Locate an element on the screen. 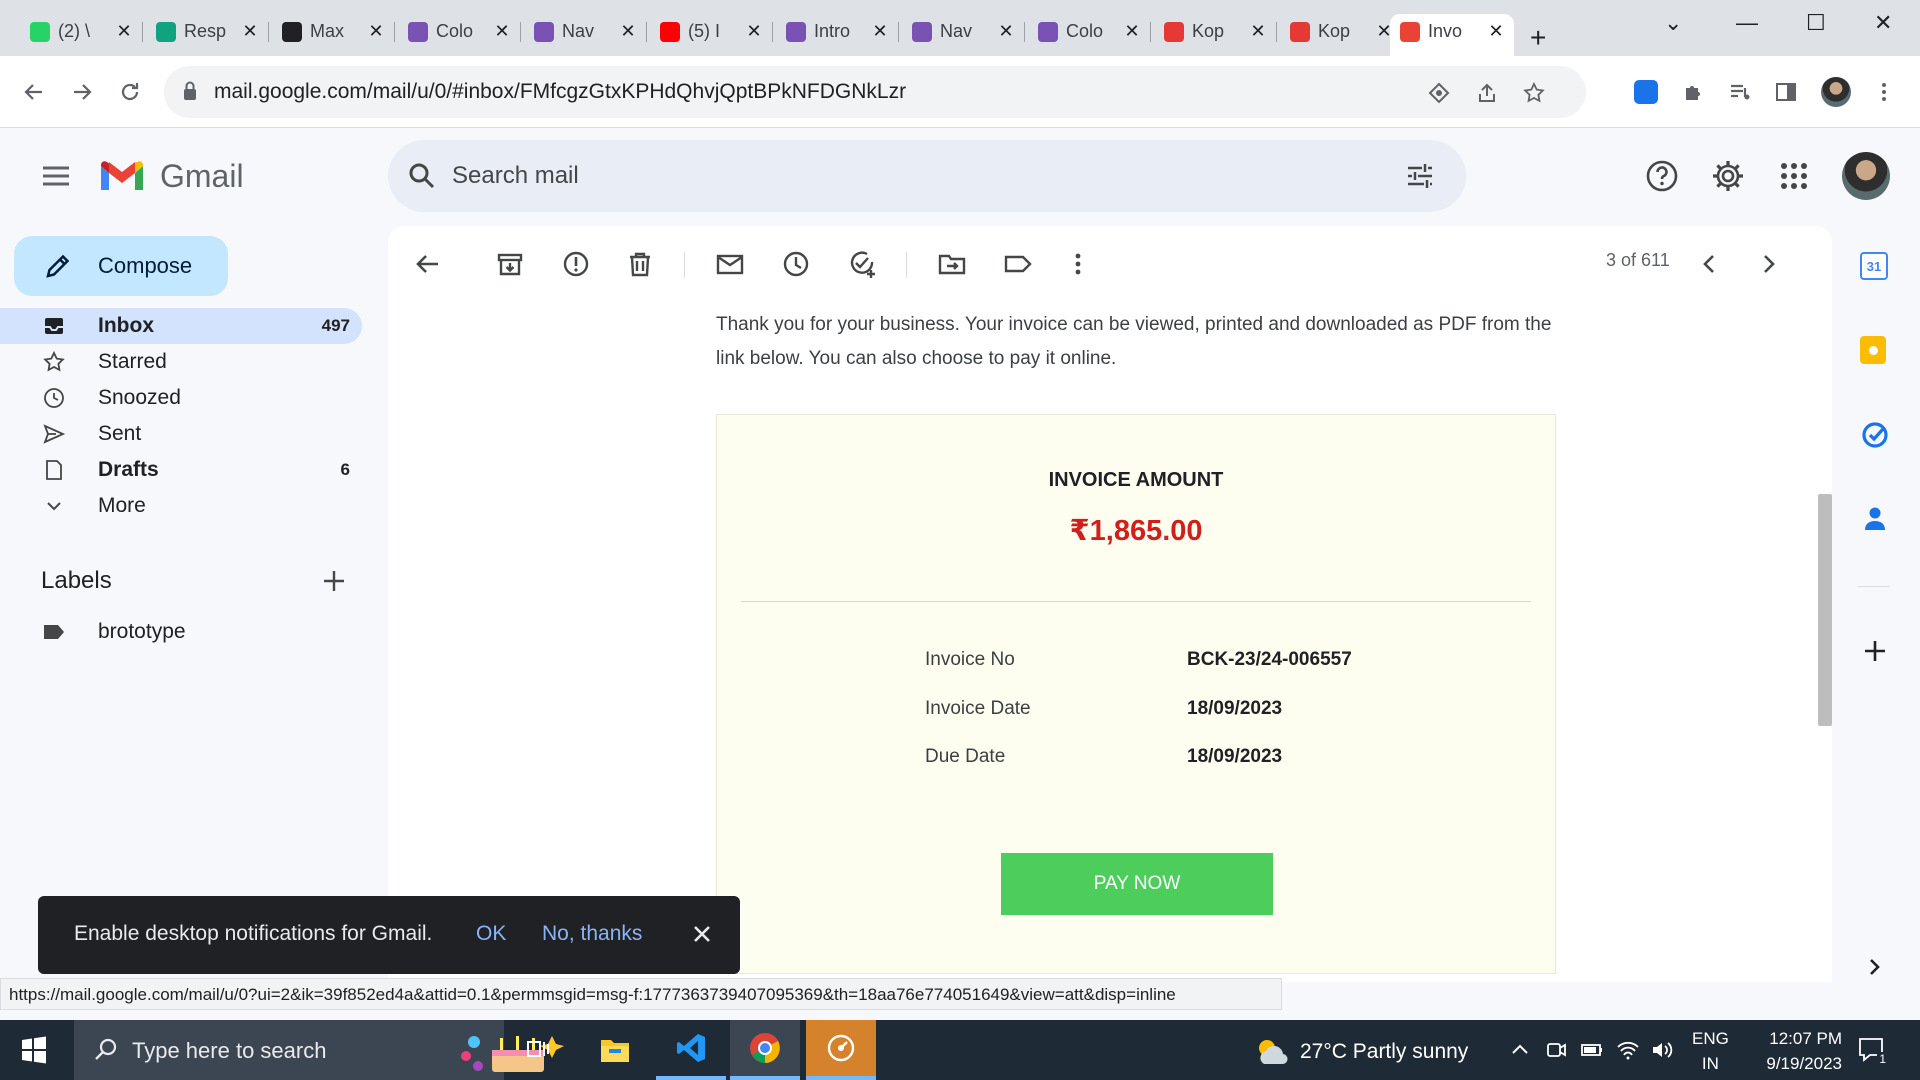  notification-center-icon: 1 is located at coordinates (1872, 1050).